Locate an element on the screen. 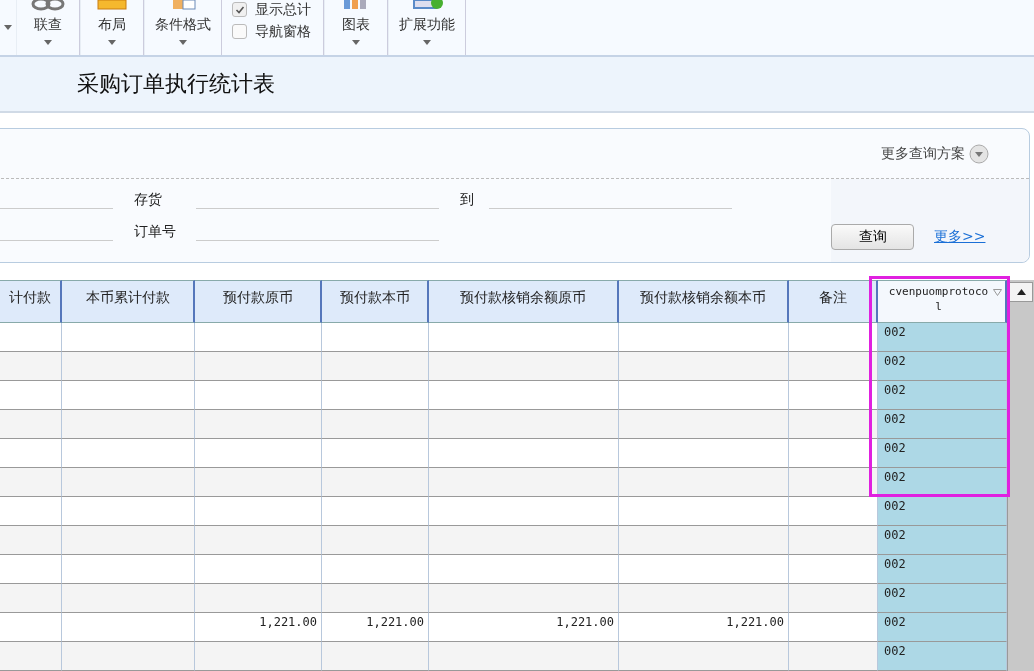 This screenshot has height=671, width=1034. toolbar-button: 扩展功能 is located at coordinates (427, 27).